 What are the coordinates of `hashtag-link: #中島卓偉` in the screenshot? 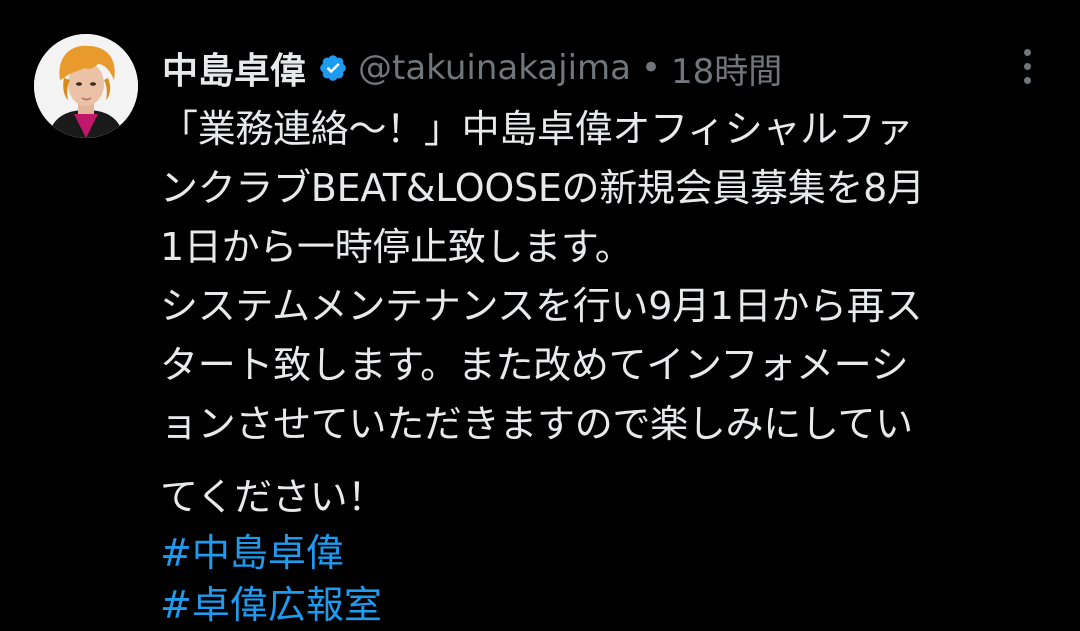 It's located at (610, 553).